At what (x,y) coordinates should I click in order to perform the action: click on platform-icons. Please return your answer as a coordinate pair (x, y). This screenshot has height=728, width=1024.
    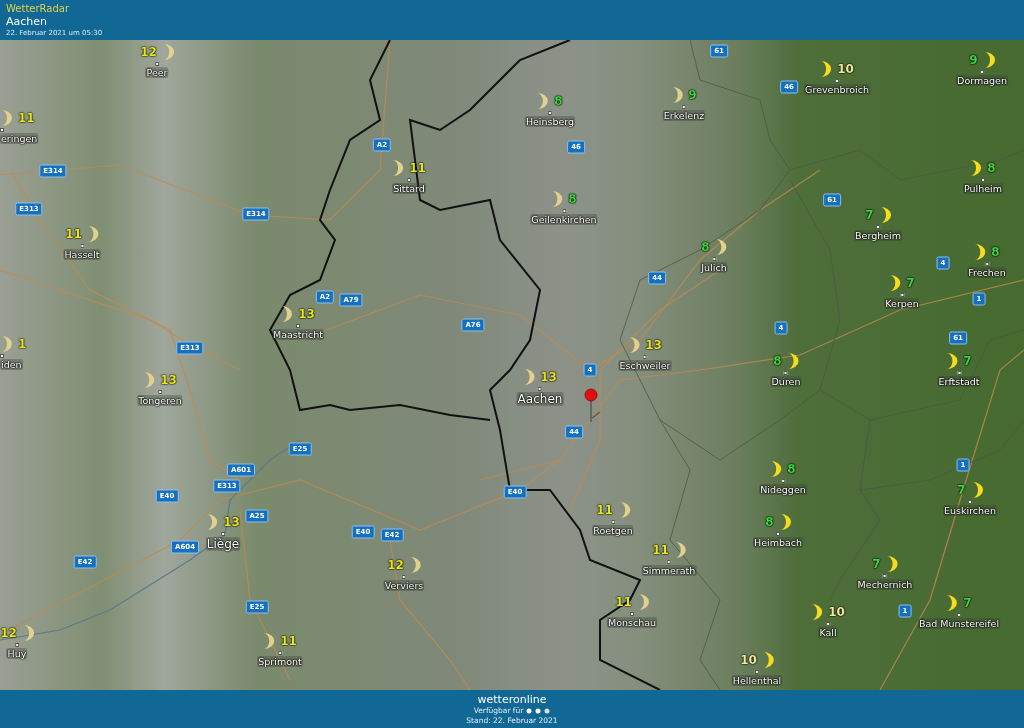
    Looking at the image, I should click on (538, 710).